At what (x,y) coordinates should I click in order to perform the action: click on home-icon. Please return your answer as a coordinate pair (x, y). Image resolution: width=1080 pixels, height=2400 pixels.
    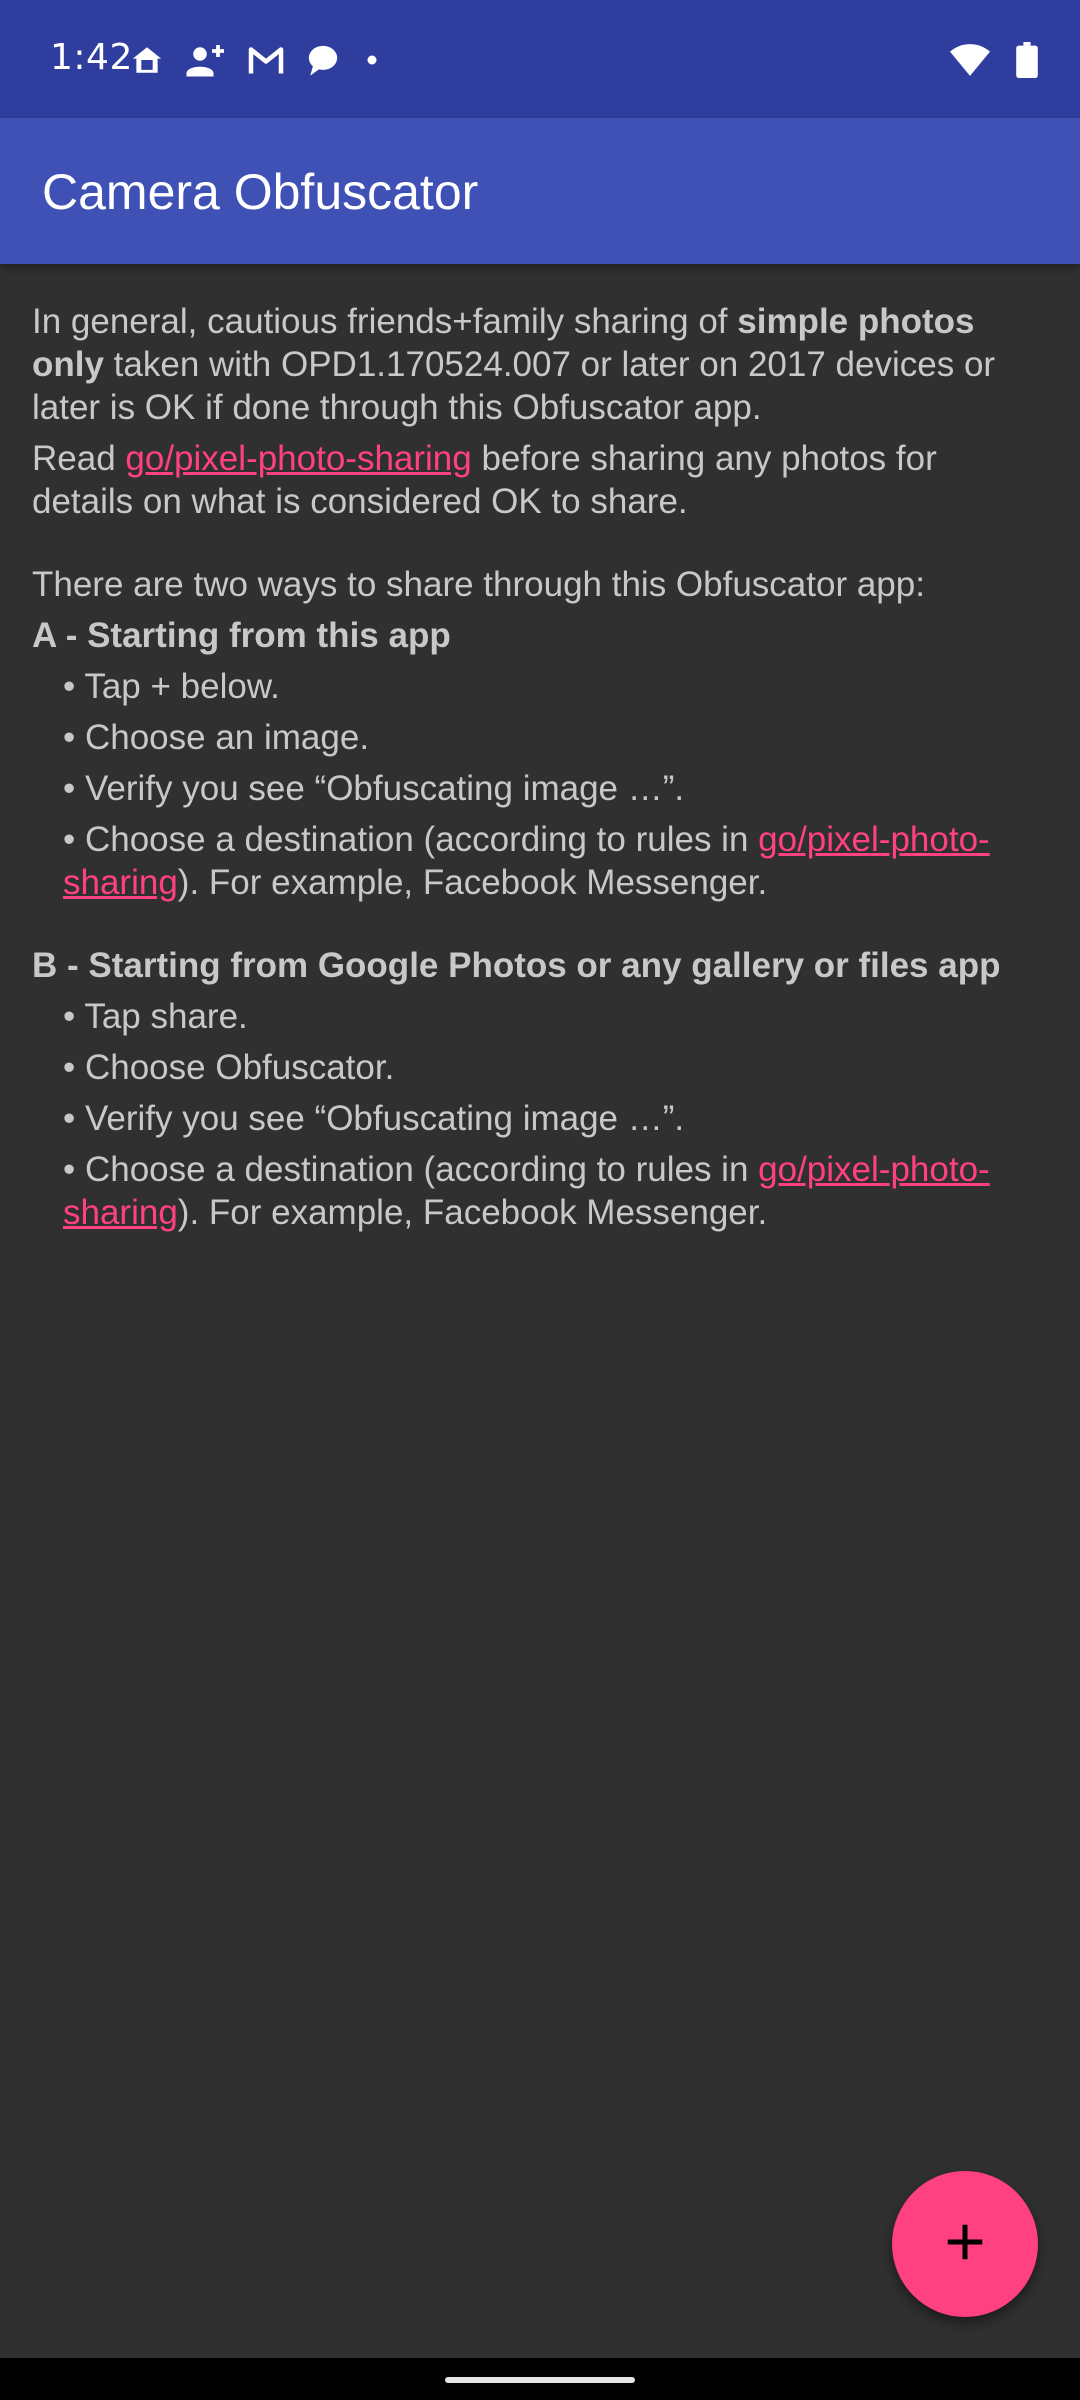
    Looking at the image, I should click on (147, 60).